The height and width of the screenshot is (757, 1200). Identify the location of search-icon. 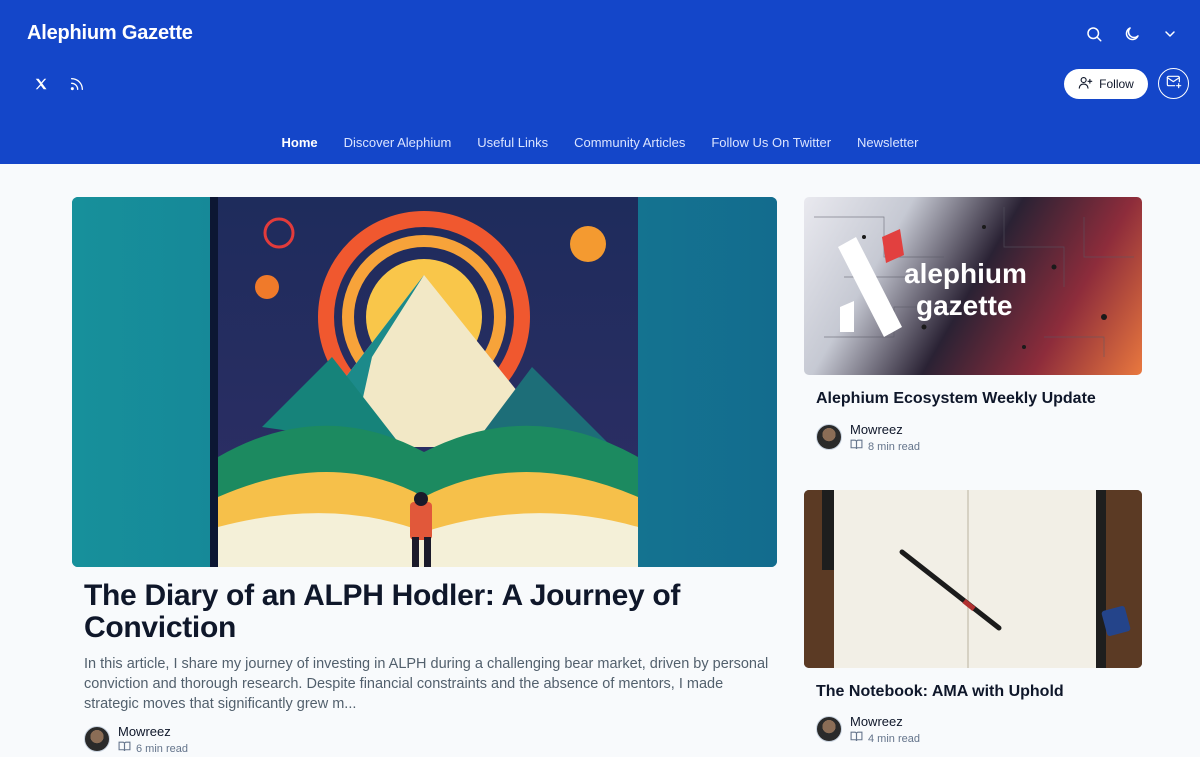
(1094, 34).